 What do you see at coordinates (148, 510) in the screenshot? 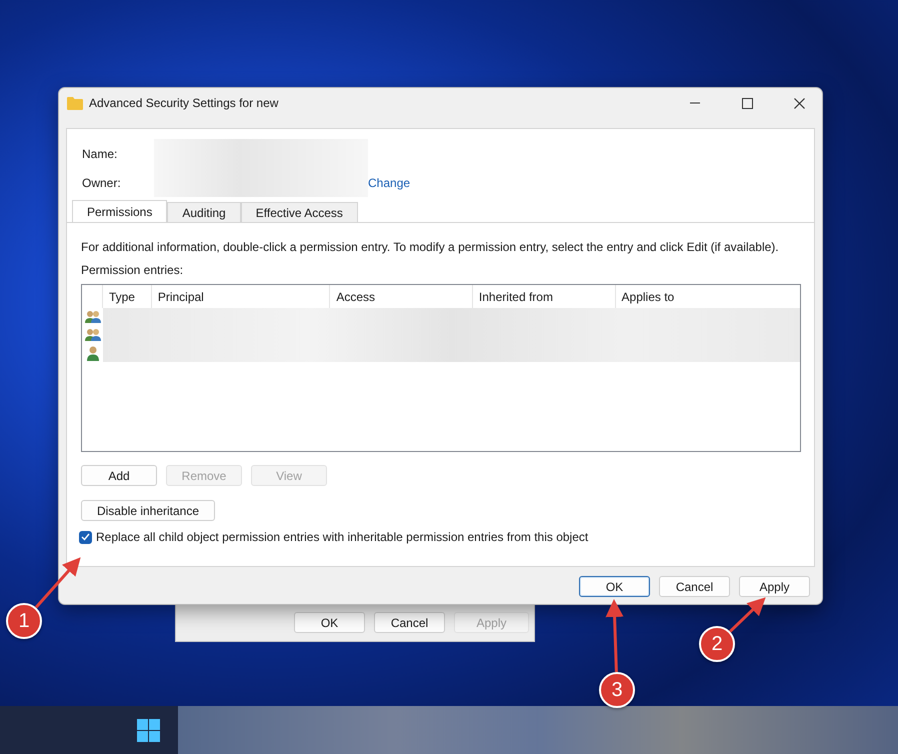
I see `disable-inheritance-button: Disable inheritance` at bounding box center [148, 510].